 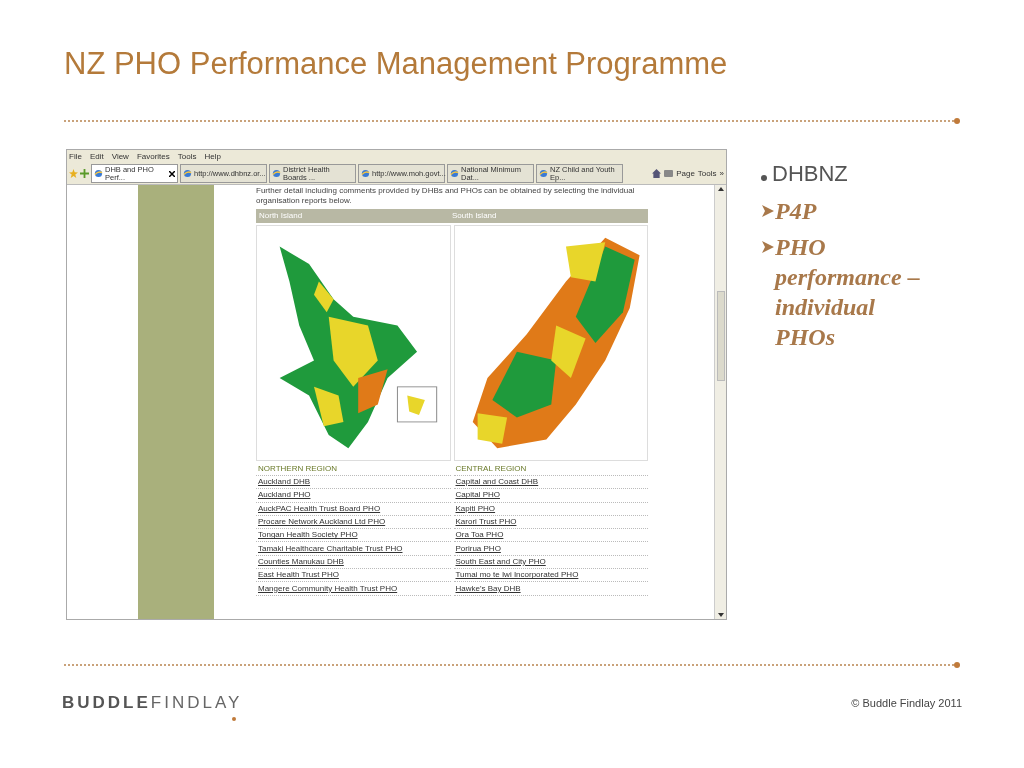 I want to click on sub-bullet-text: P4P, so click(x=796, y=211).